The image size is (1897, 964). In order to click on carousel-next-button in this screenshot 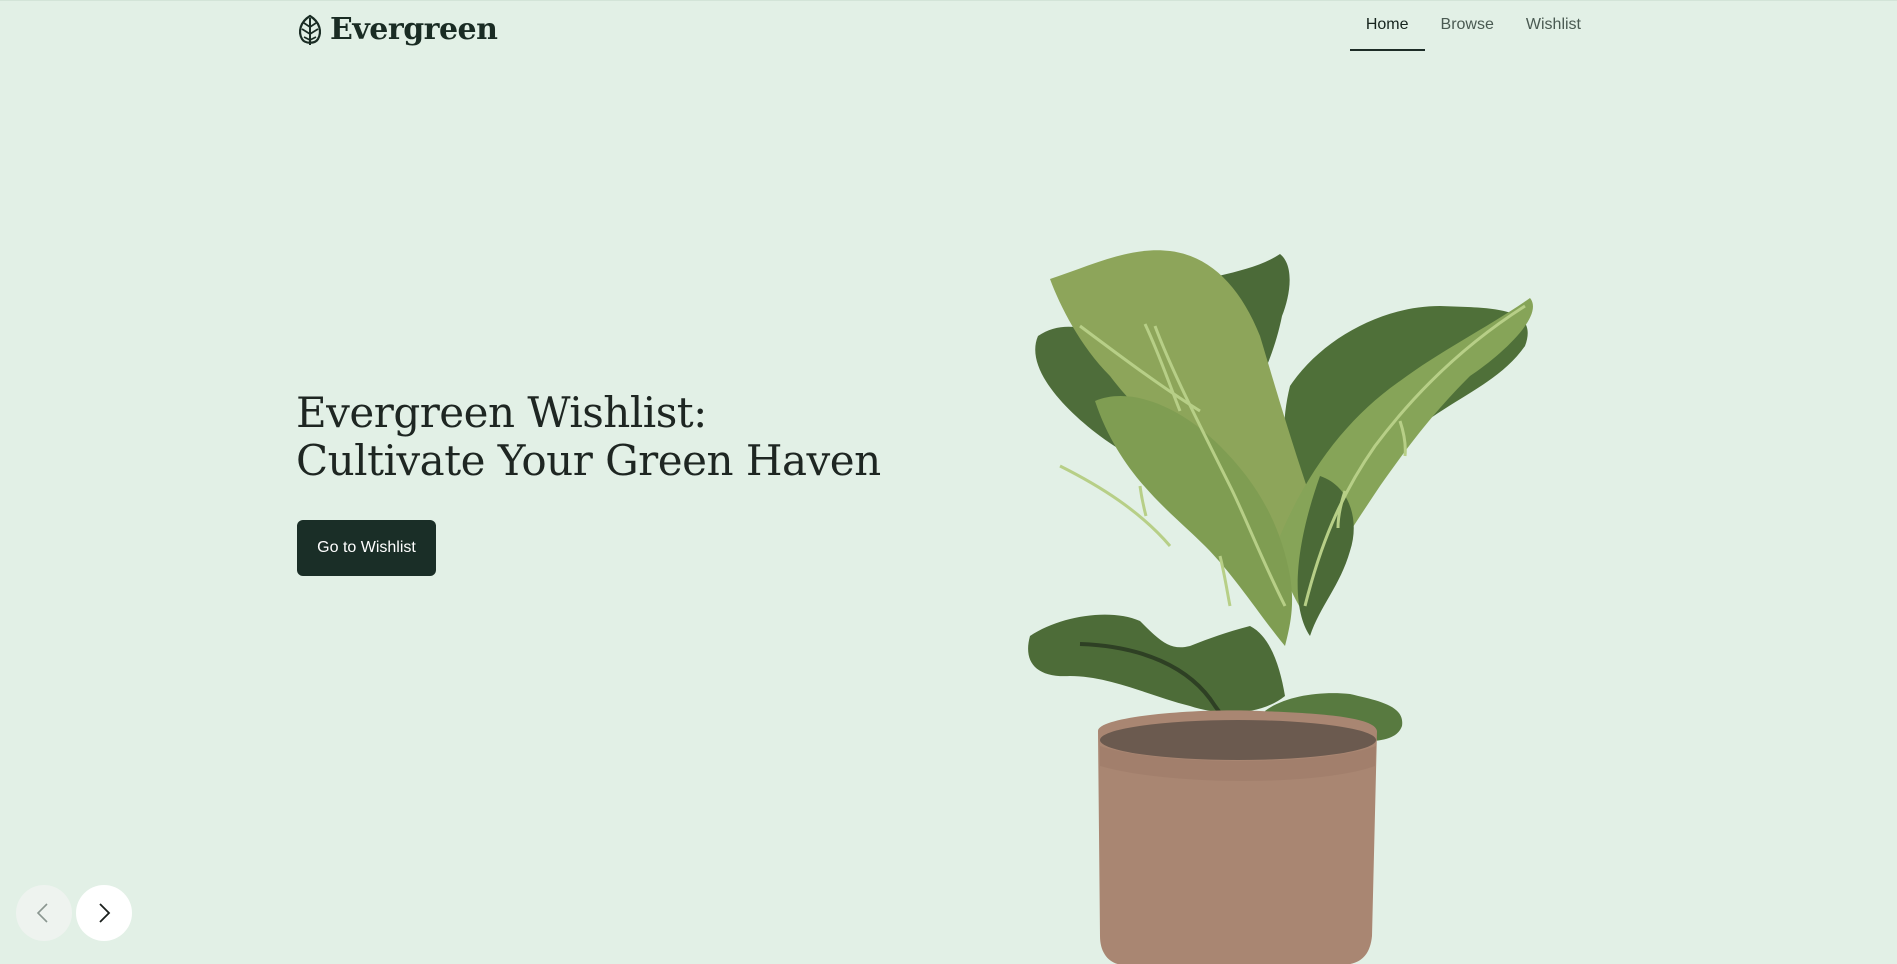, I will do `click(104, 913)`.